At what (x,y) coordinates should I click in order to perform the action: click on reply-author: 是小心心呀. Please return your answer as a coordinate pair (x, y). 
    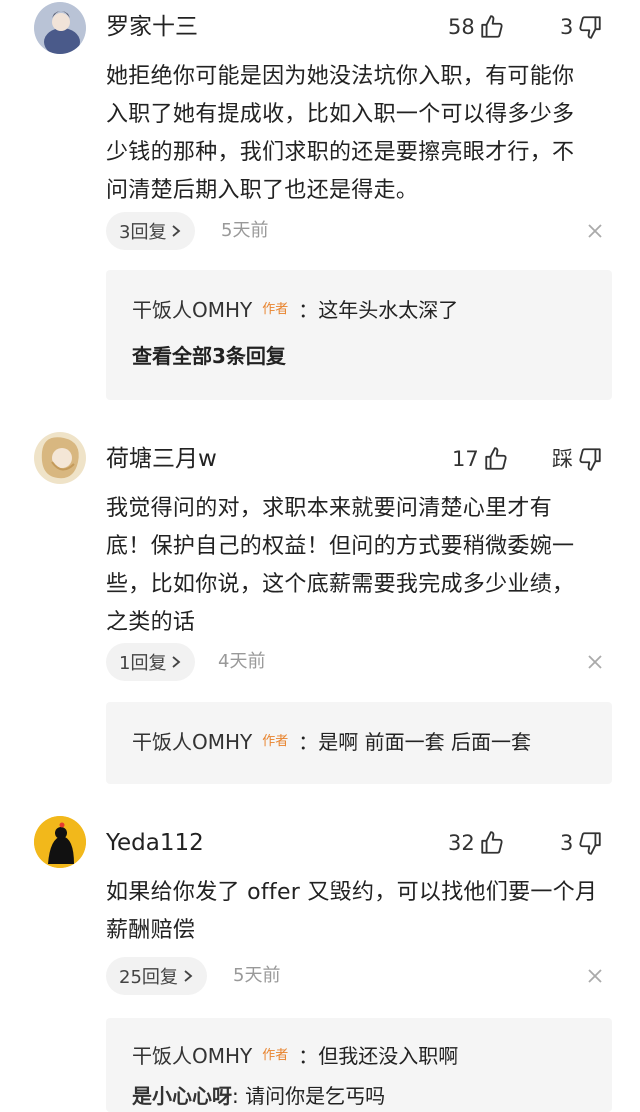
    Looking at the image, I should click on (182, 1096).